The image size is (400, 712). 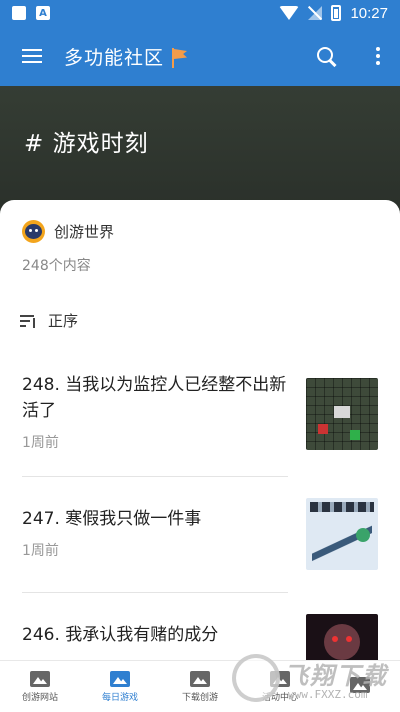 What do you see at coordinates (369, 13) in the screenshot?
I see `status-time: 10:27` at bounding box center [369, 13].